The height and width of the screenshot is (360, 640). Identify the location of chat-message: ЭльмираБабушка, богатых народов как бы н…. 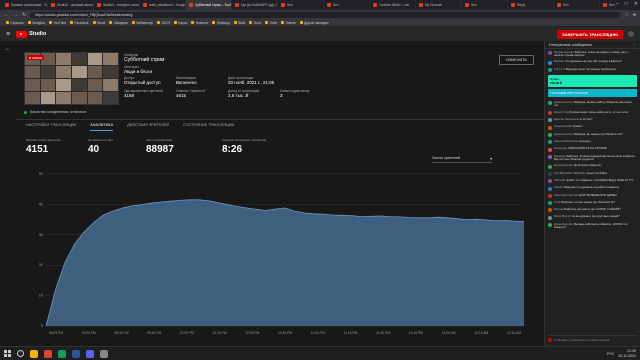
(592, 158).